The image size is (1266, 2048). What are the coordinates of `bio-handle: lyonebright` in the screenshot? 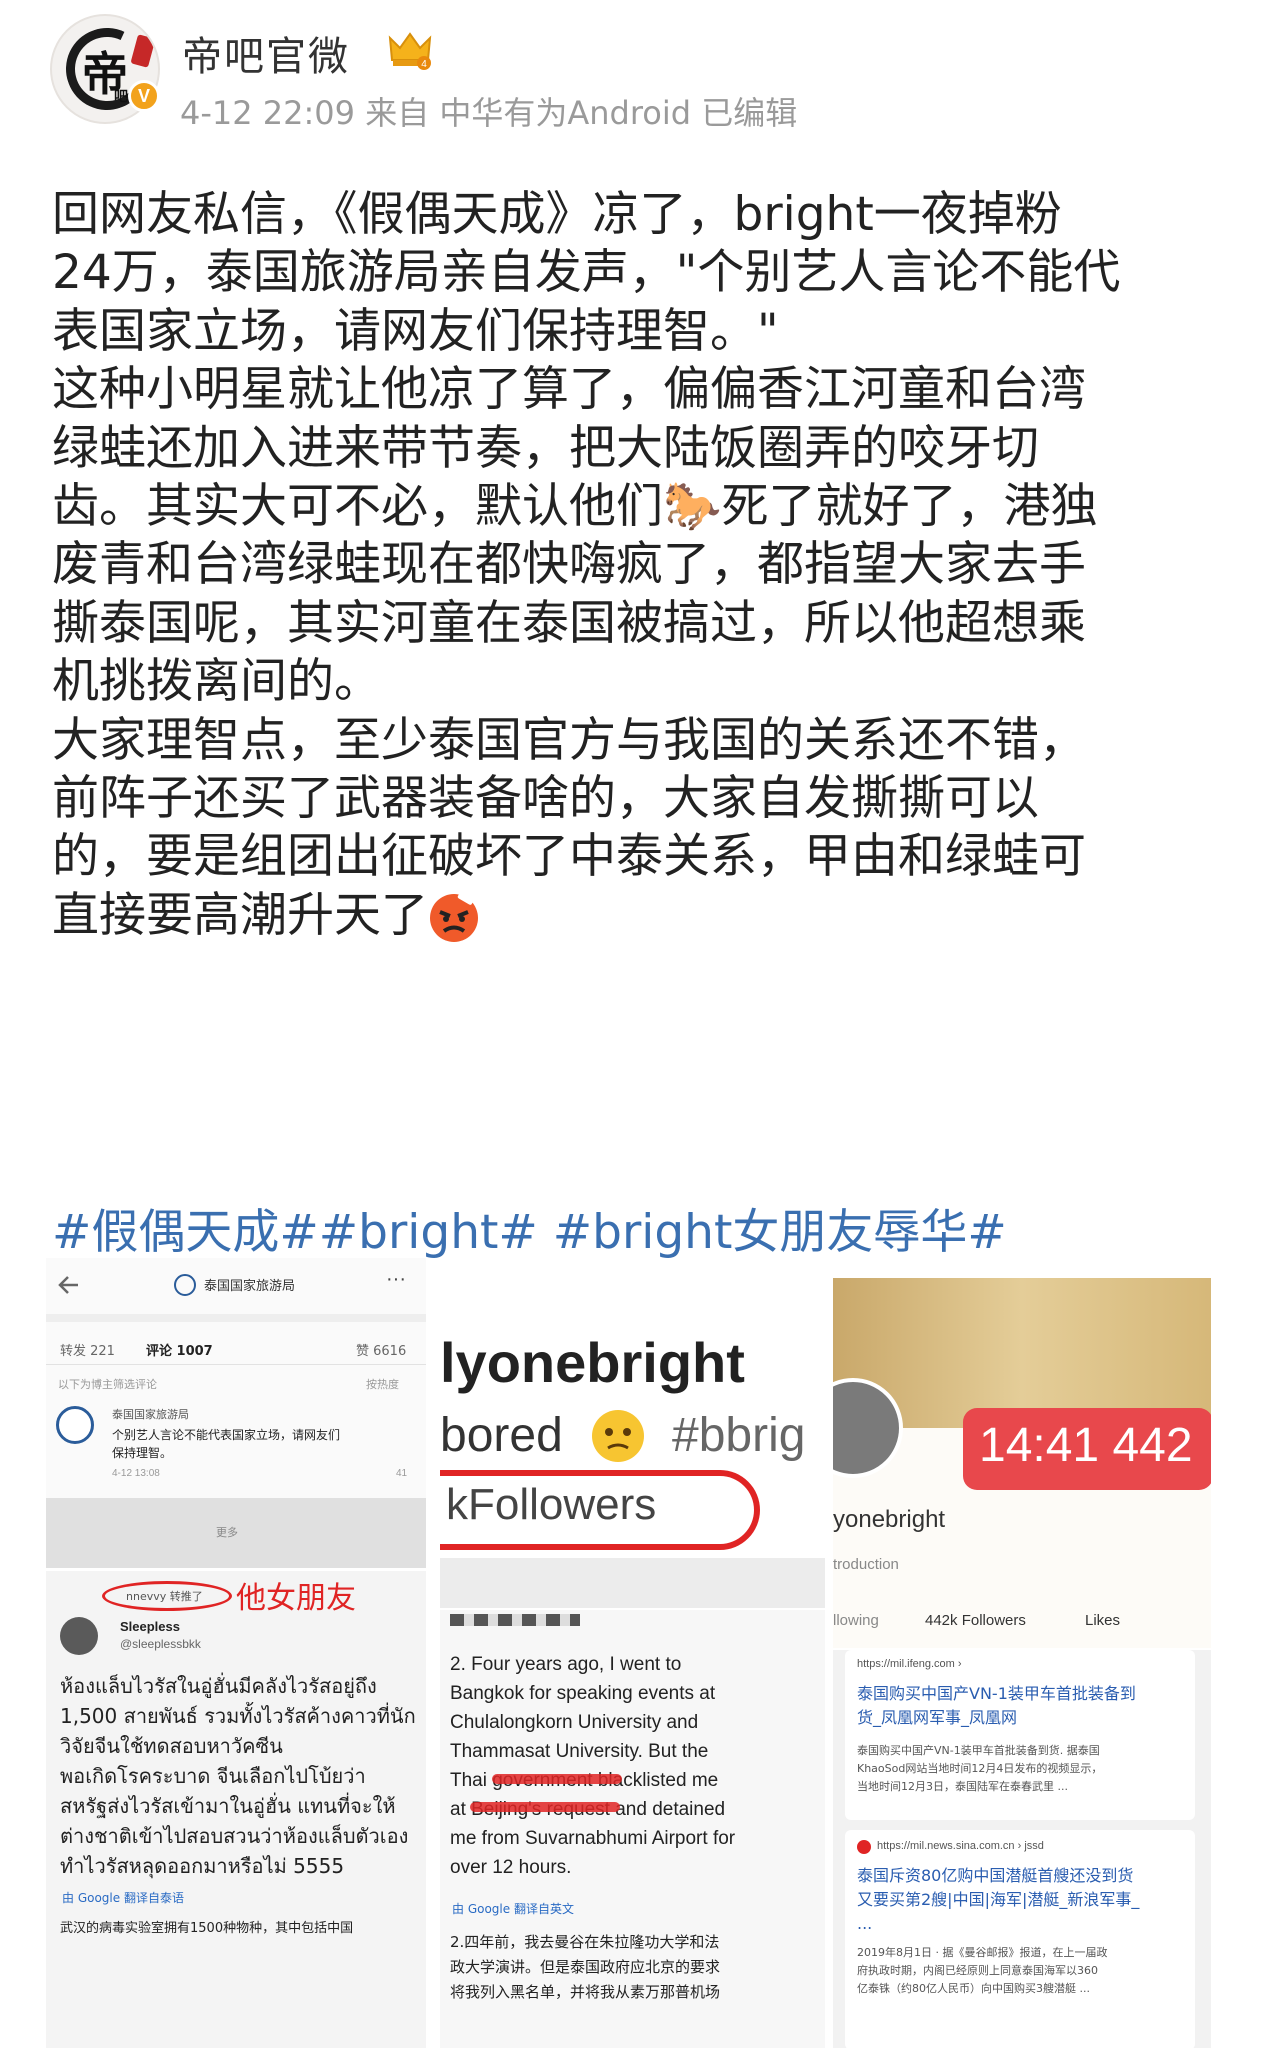 It's located at (592, 1362).